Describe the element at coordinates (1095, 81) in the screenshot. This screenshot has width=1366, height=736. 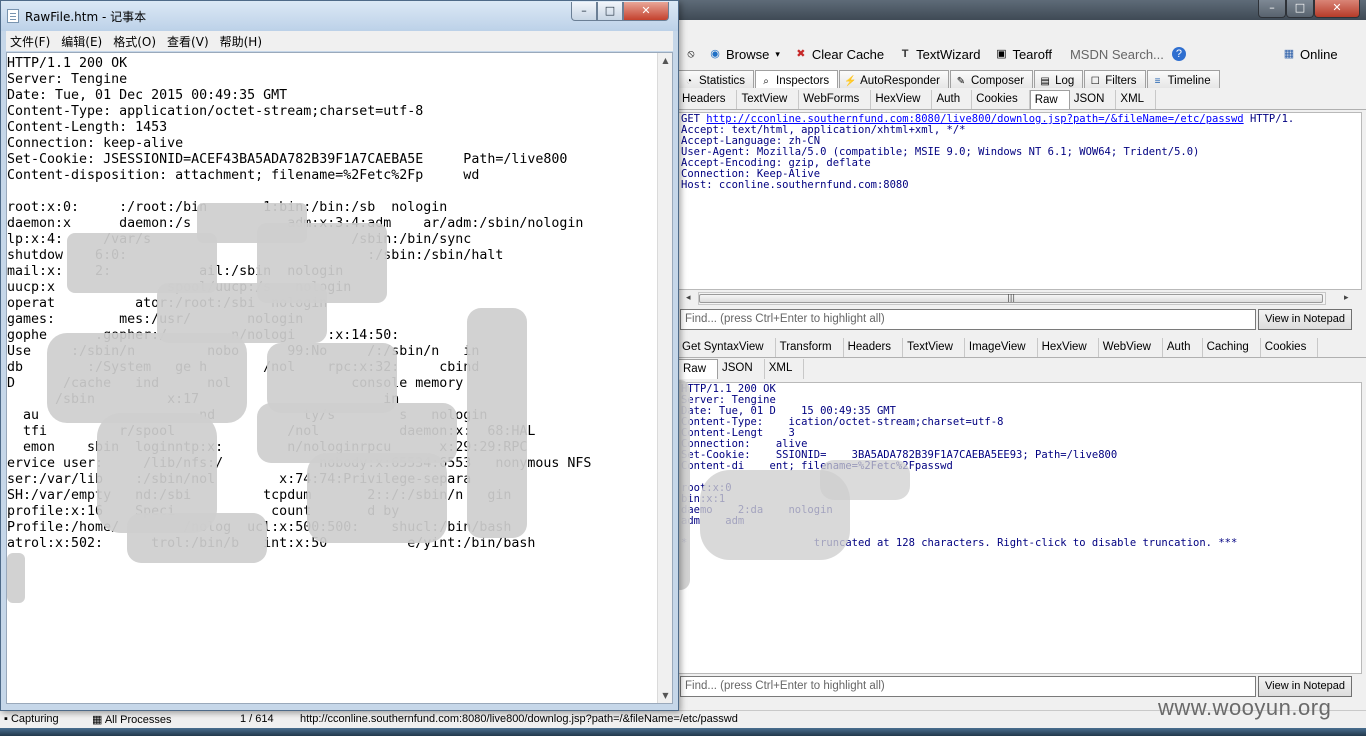
I see `checkbox-icon: ☐` at that location.